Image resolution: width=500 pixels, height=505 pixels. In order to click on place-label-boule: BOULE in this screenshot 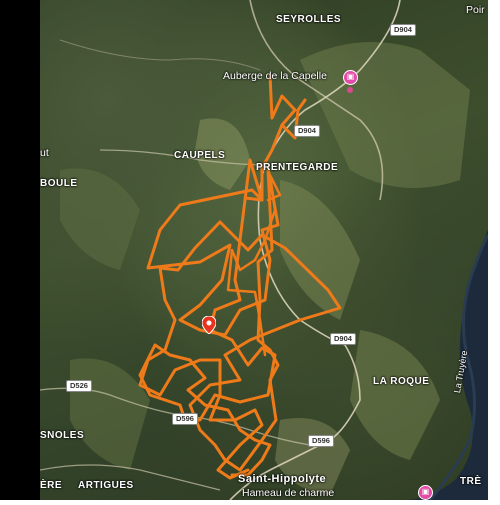, I will do `click(59, 183)`.